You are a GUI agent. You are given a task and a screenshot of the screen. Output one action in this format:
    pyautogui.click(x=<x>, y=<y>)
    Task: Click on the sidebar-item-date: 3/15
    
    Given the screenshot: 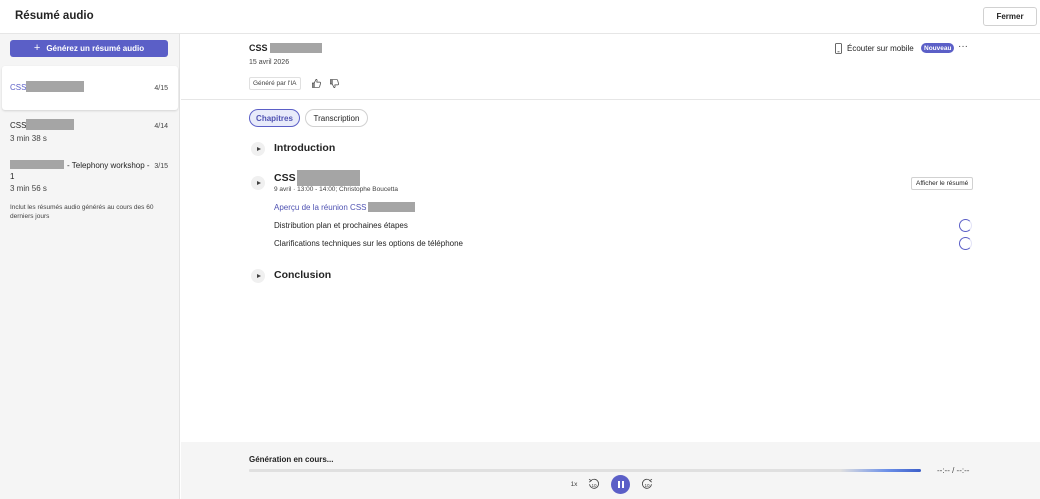 What is the action you would take?
    pyautogui.click(x=161, y=166)
    